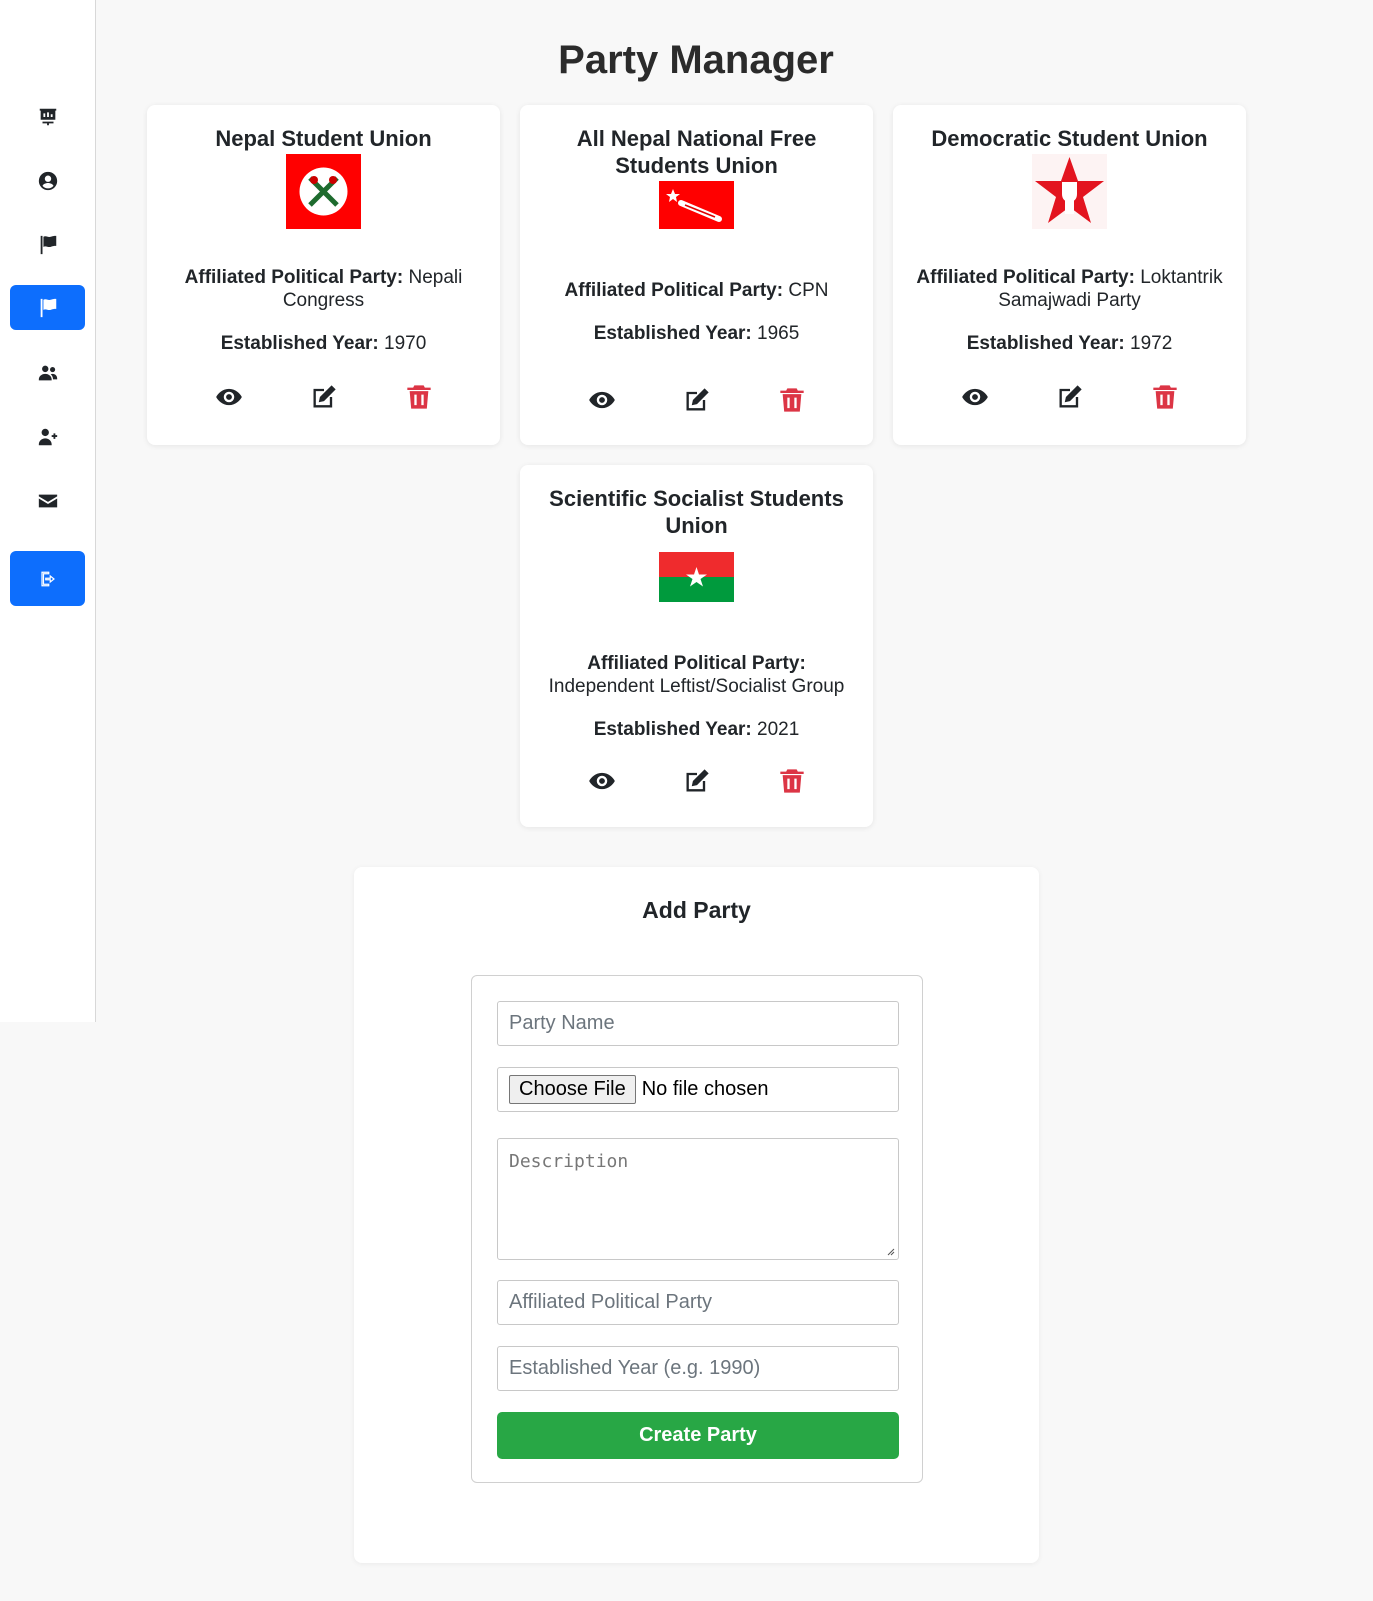 This screenshot has width=1373, height=1601. I want to click on envelope-icon, so click(47, 500).